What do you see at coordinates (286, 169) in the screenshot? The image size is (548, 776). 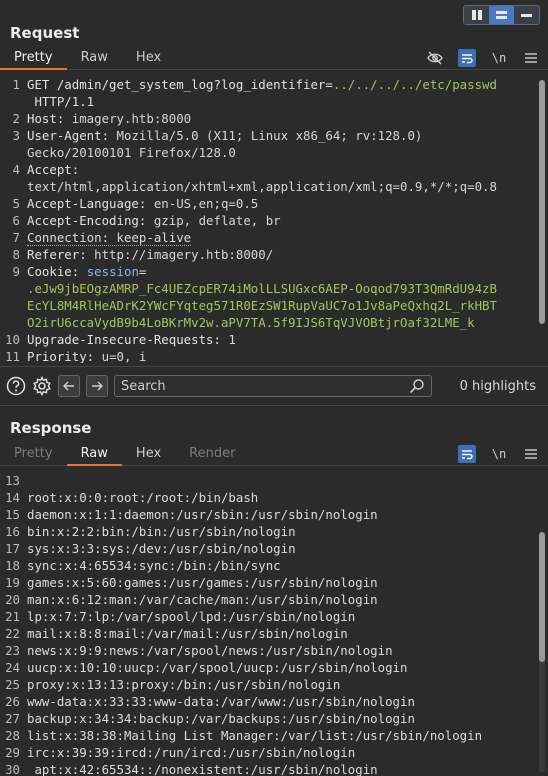 I see `request-line-text: Accept:` at bounding box center [286, 169].